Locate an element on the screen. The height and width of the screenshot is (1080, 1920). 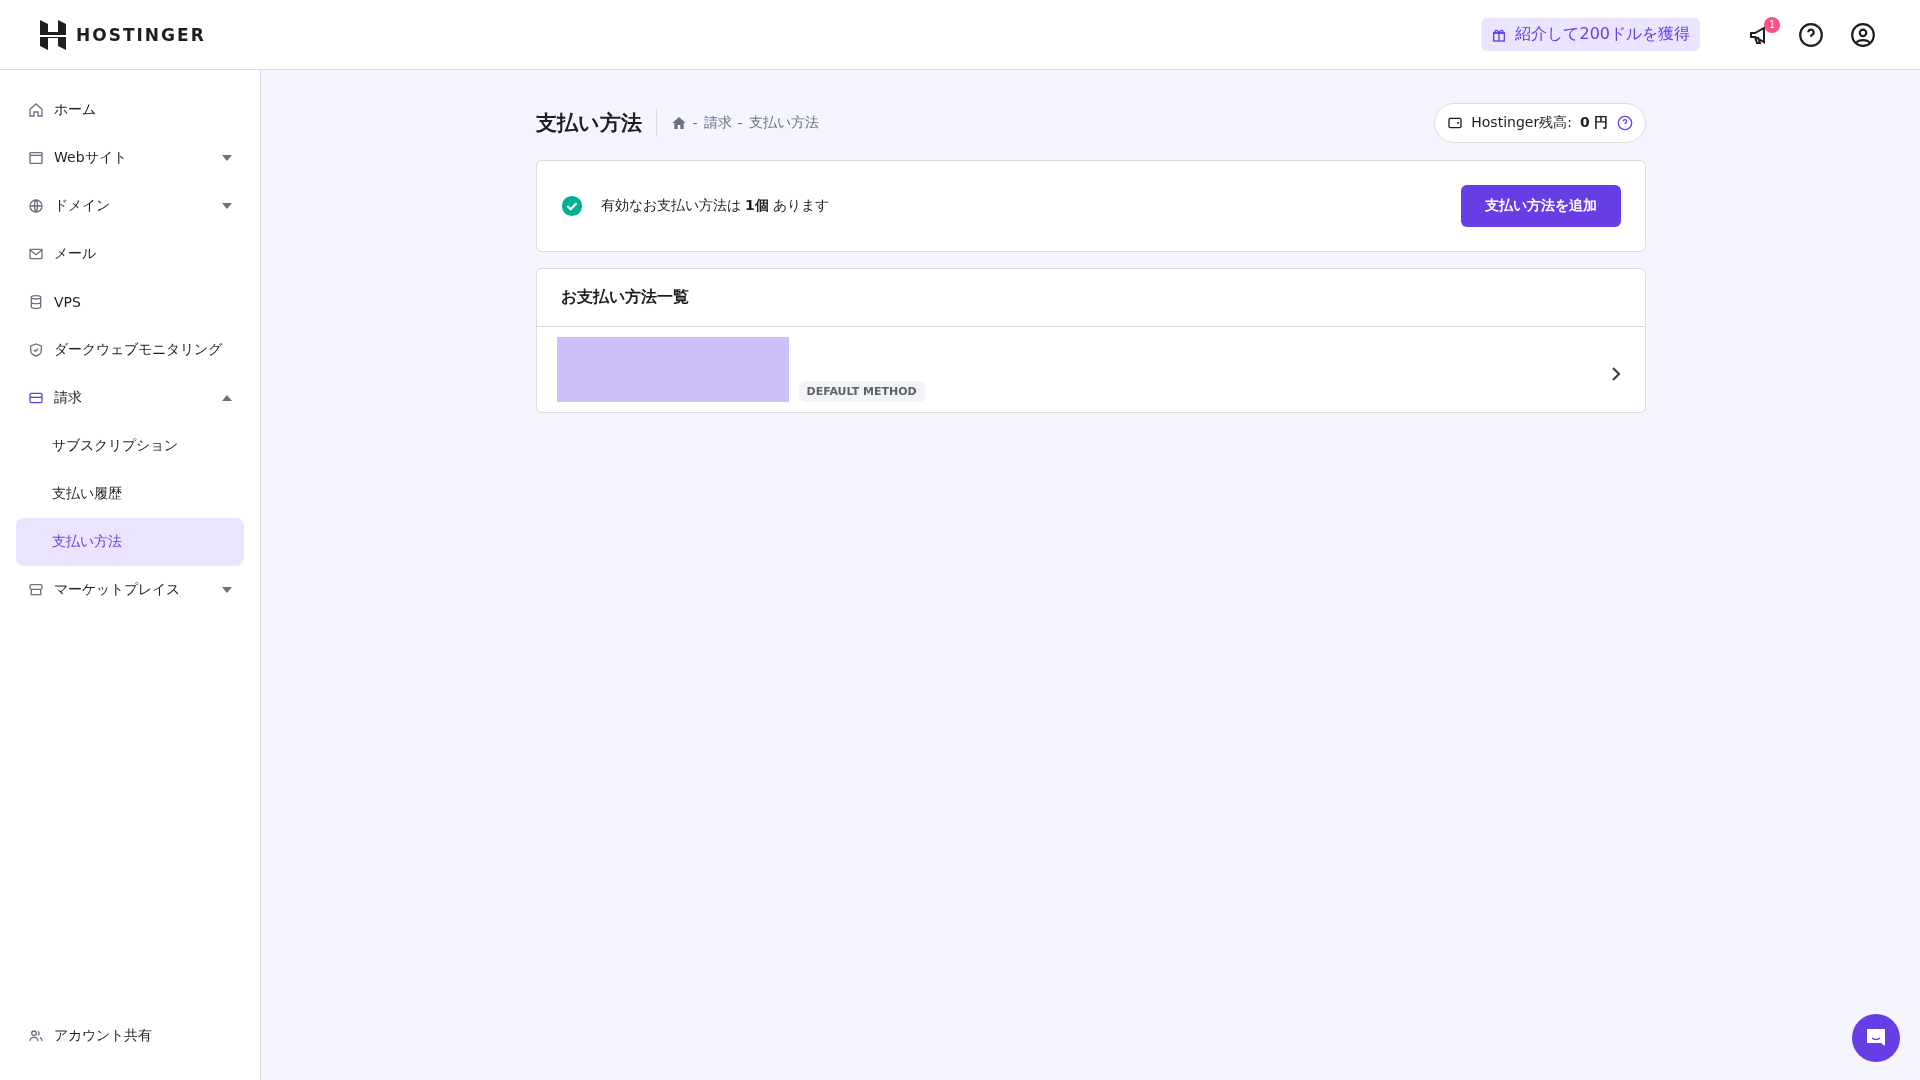
chevron-right-icon is located at coordinates (1615, 374).